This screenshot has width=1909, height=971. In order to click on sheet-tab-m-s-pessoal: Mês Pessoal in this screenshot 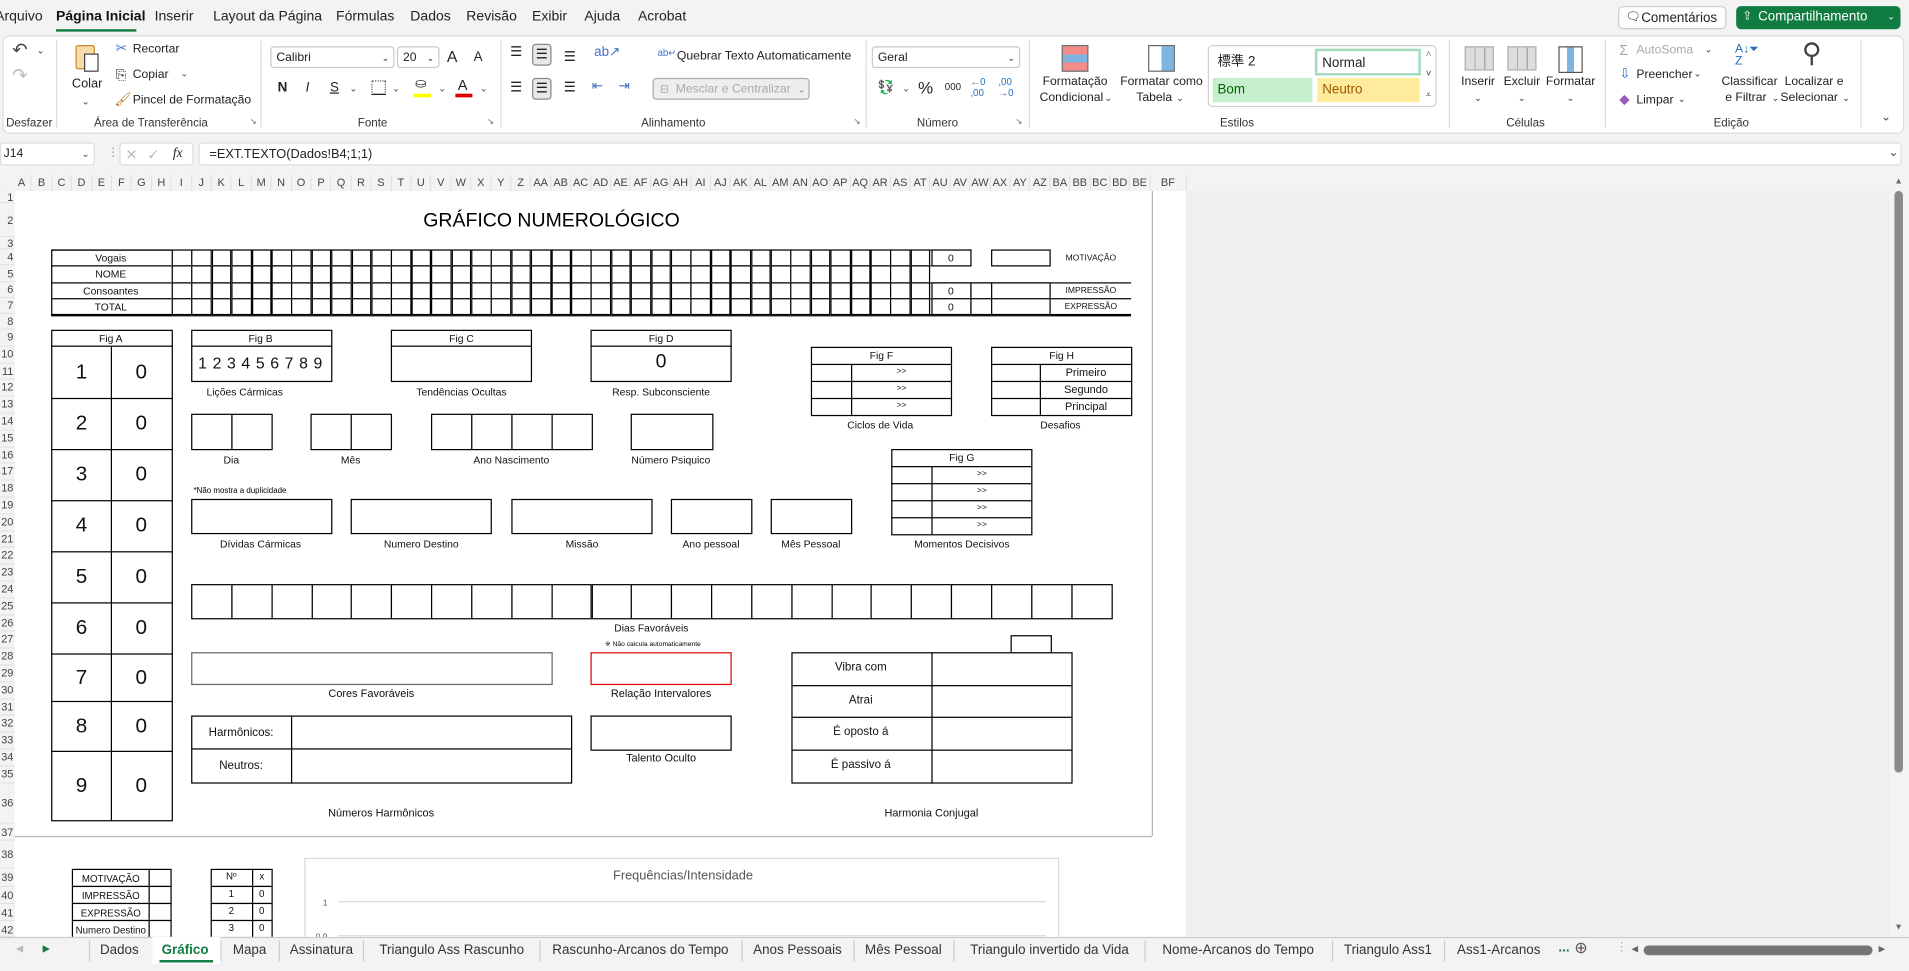, I will do `click(903, 950)`.